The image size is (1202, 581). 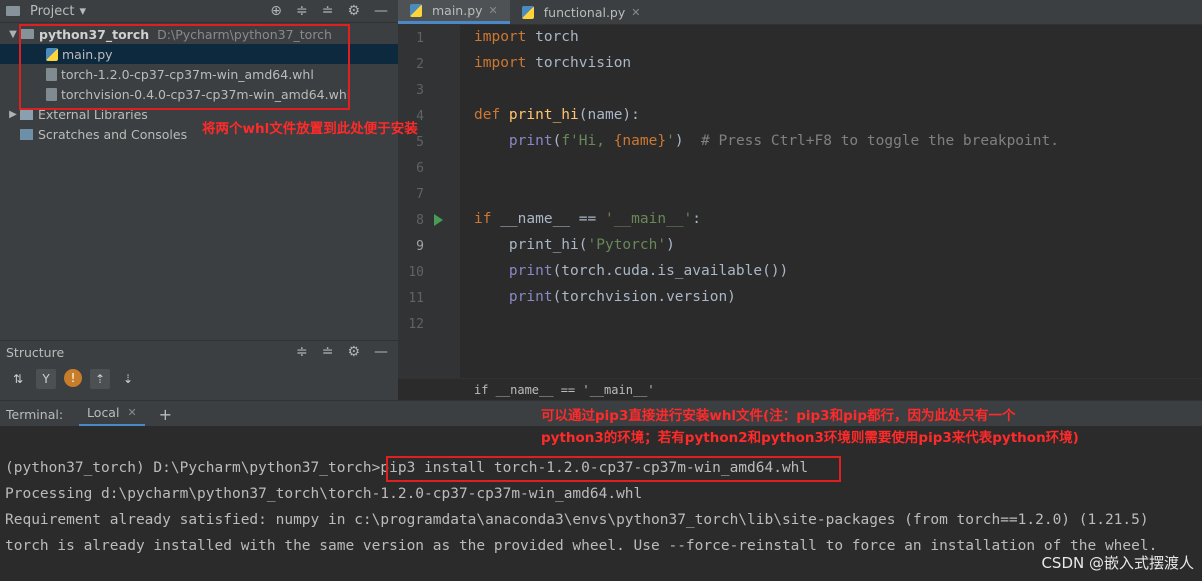 What do you see at coordinates (26, 114) in the screenshot?
I see `library-icon` at bounding box center [26, 114].